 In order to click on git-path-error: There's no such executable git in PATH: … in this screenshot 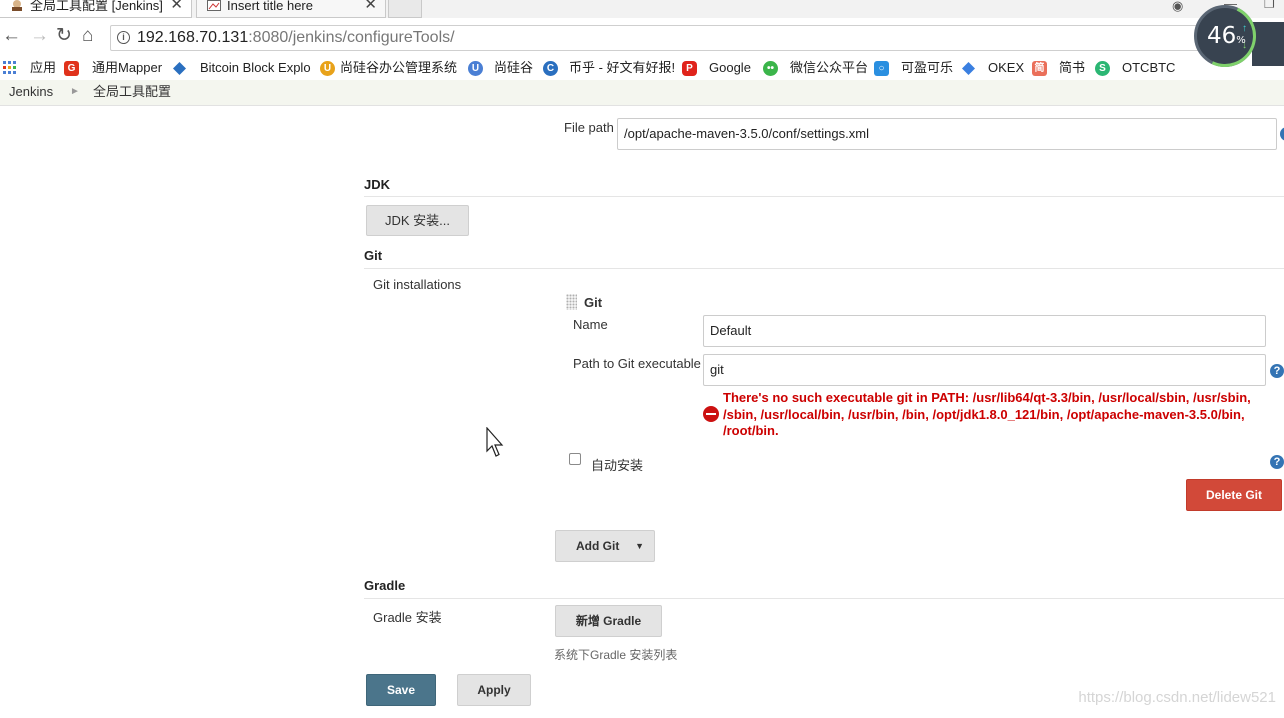, I will do `click(987, 414)`.